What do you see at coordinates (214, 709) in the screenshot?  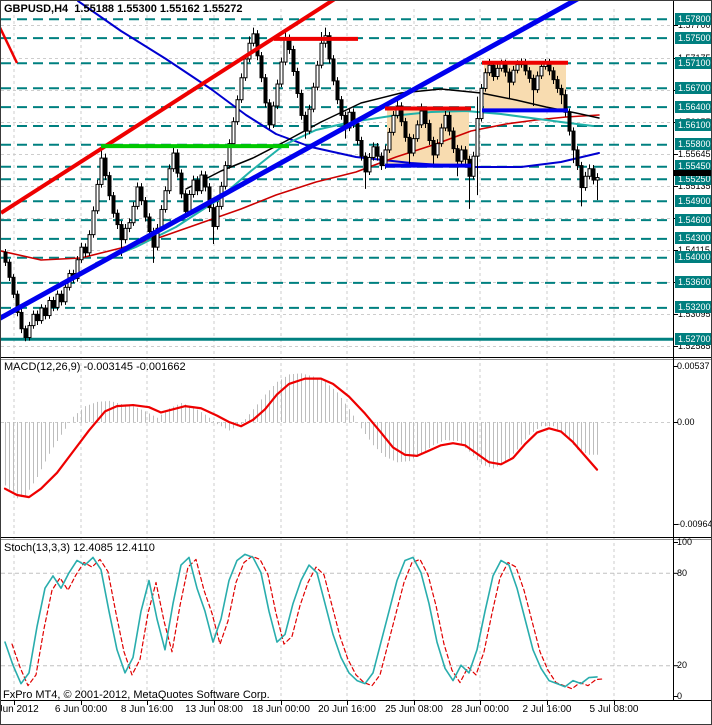 I see `time-axis-label: 13 Jun 08:00` at bounding box center [214, 709].